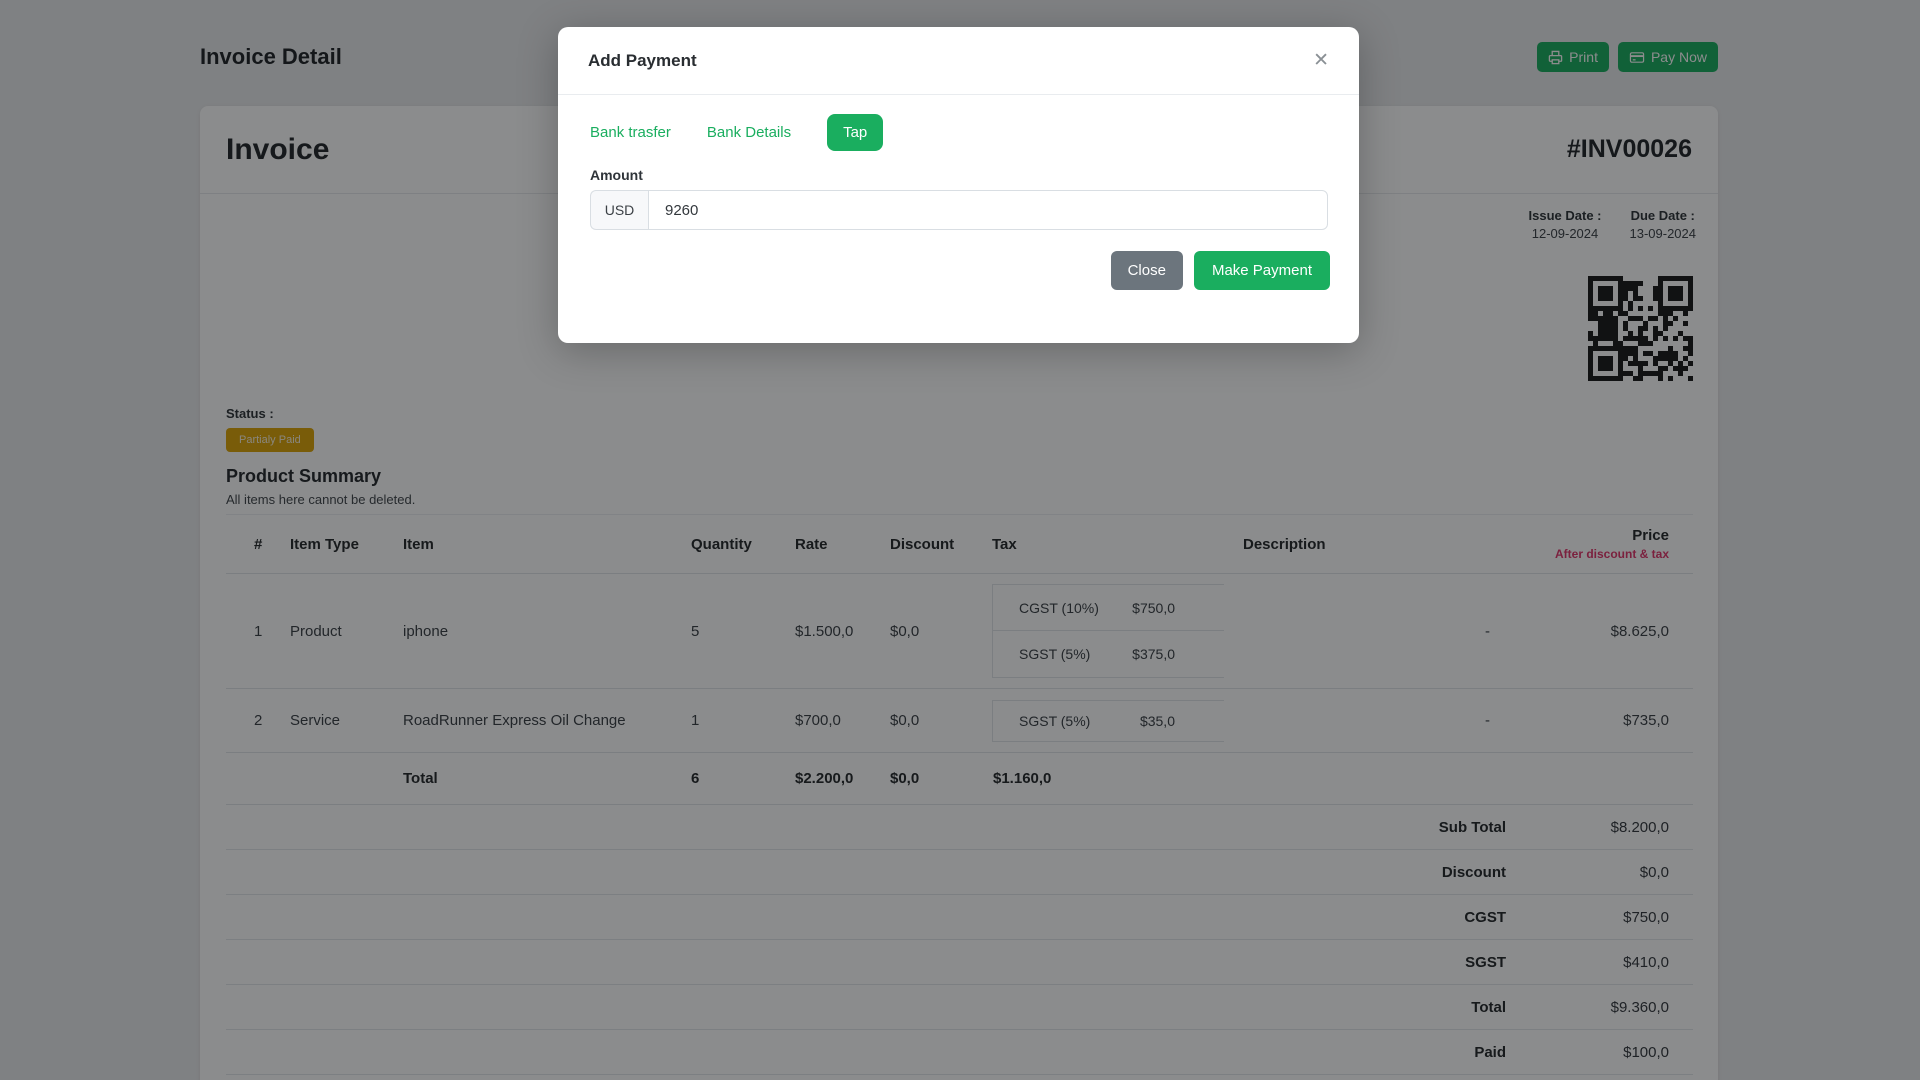 The image size is (1920, 1080). Describe the element at coordinates (1261, 270) in the screenshot. I see `make-payment-button: Make Payment` at that location.